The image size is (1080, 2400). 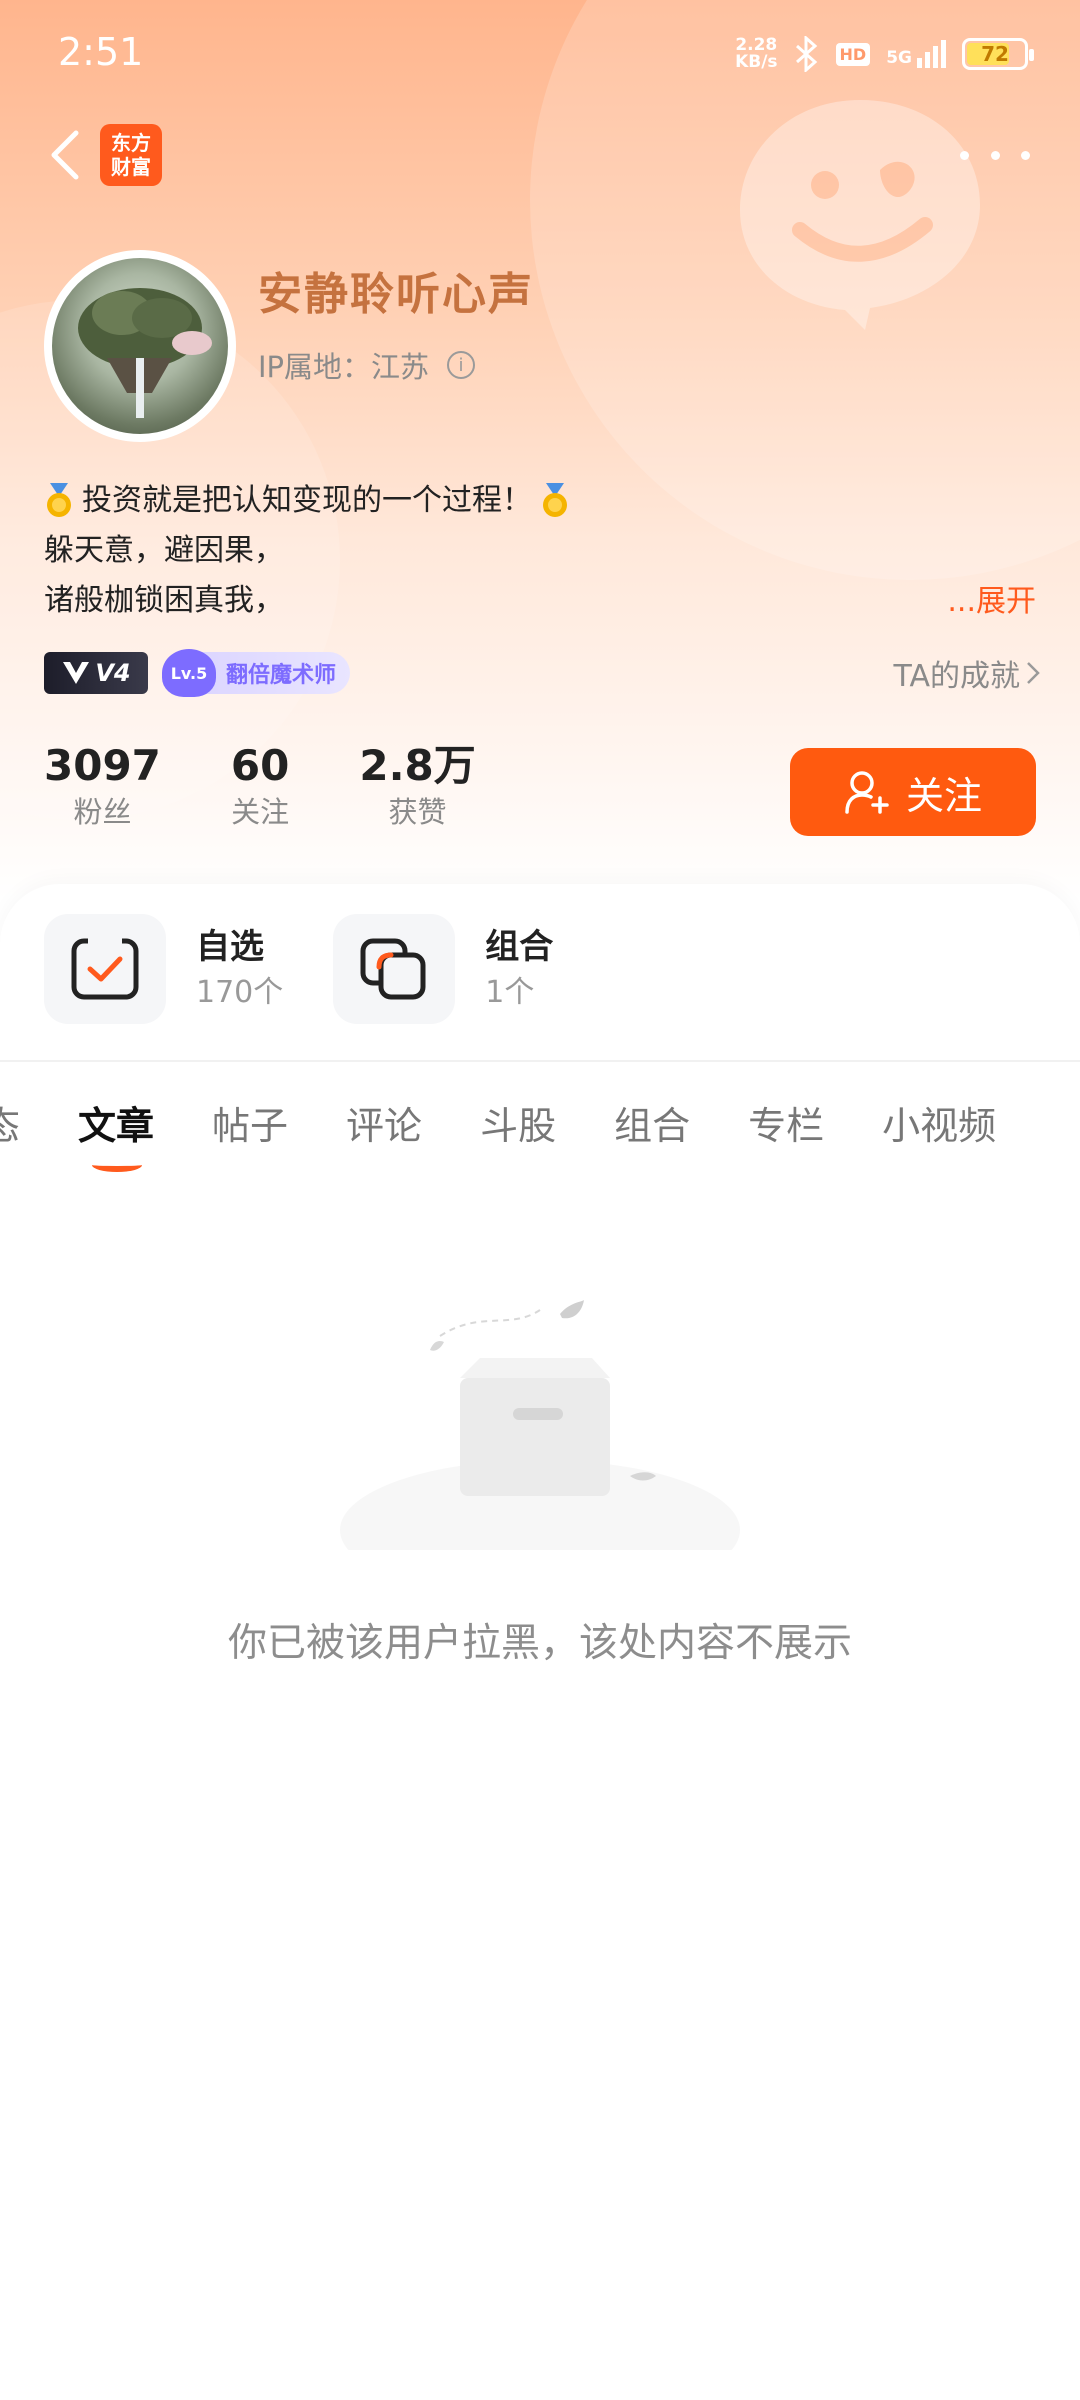 What do you see at coordinates (544, 551) in the screenshot?
I see `bio: 投资就是把认知变现的一个过程！ 躲天意，避因果， 诸般枷锁困真我，` at bounding box center [544, 551].